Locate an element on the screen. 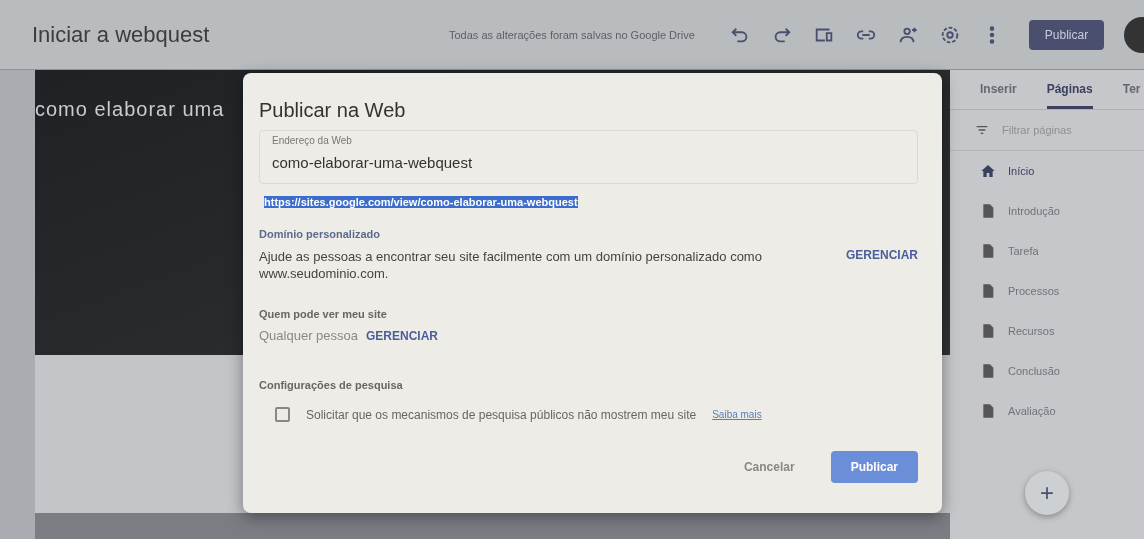 This screenshot has width=1144, height=539. panel-tab: Inserir is located at coordinates (998, 95).